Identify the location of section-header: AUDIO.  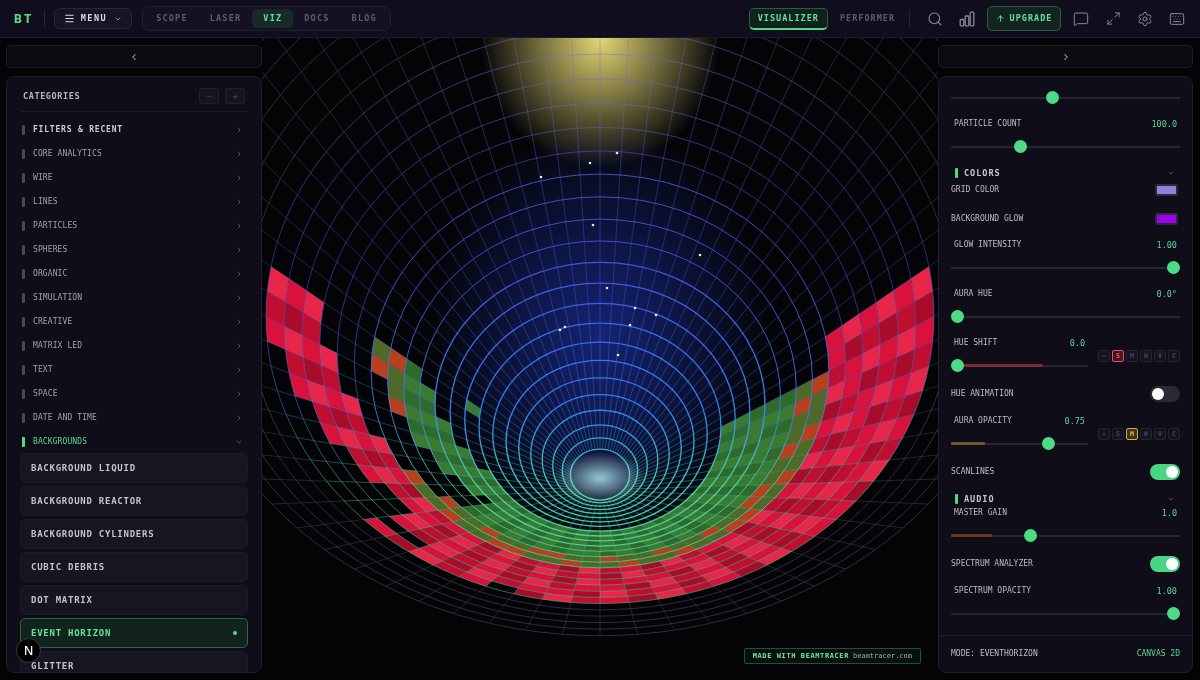
(1065, 499).